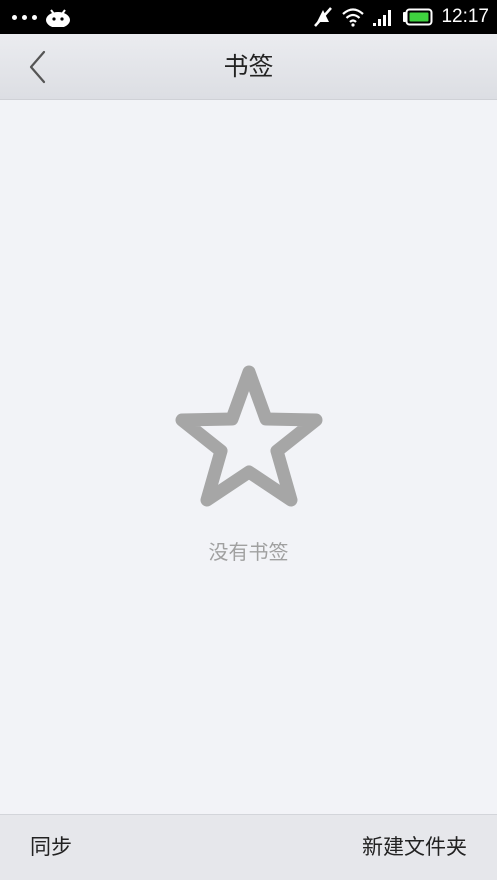  I want to click on page-title: 书签, so click(248, 66).